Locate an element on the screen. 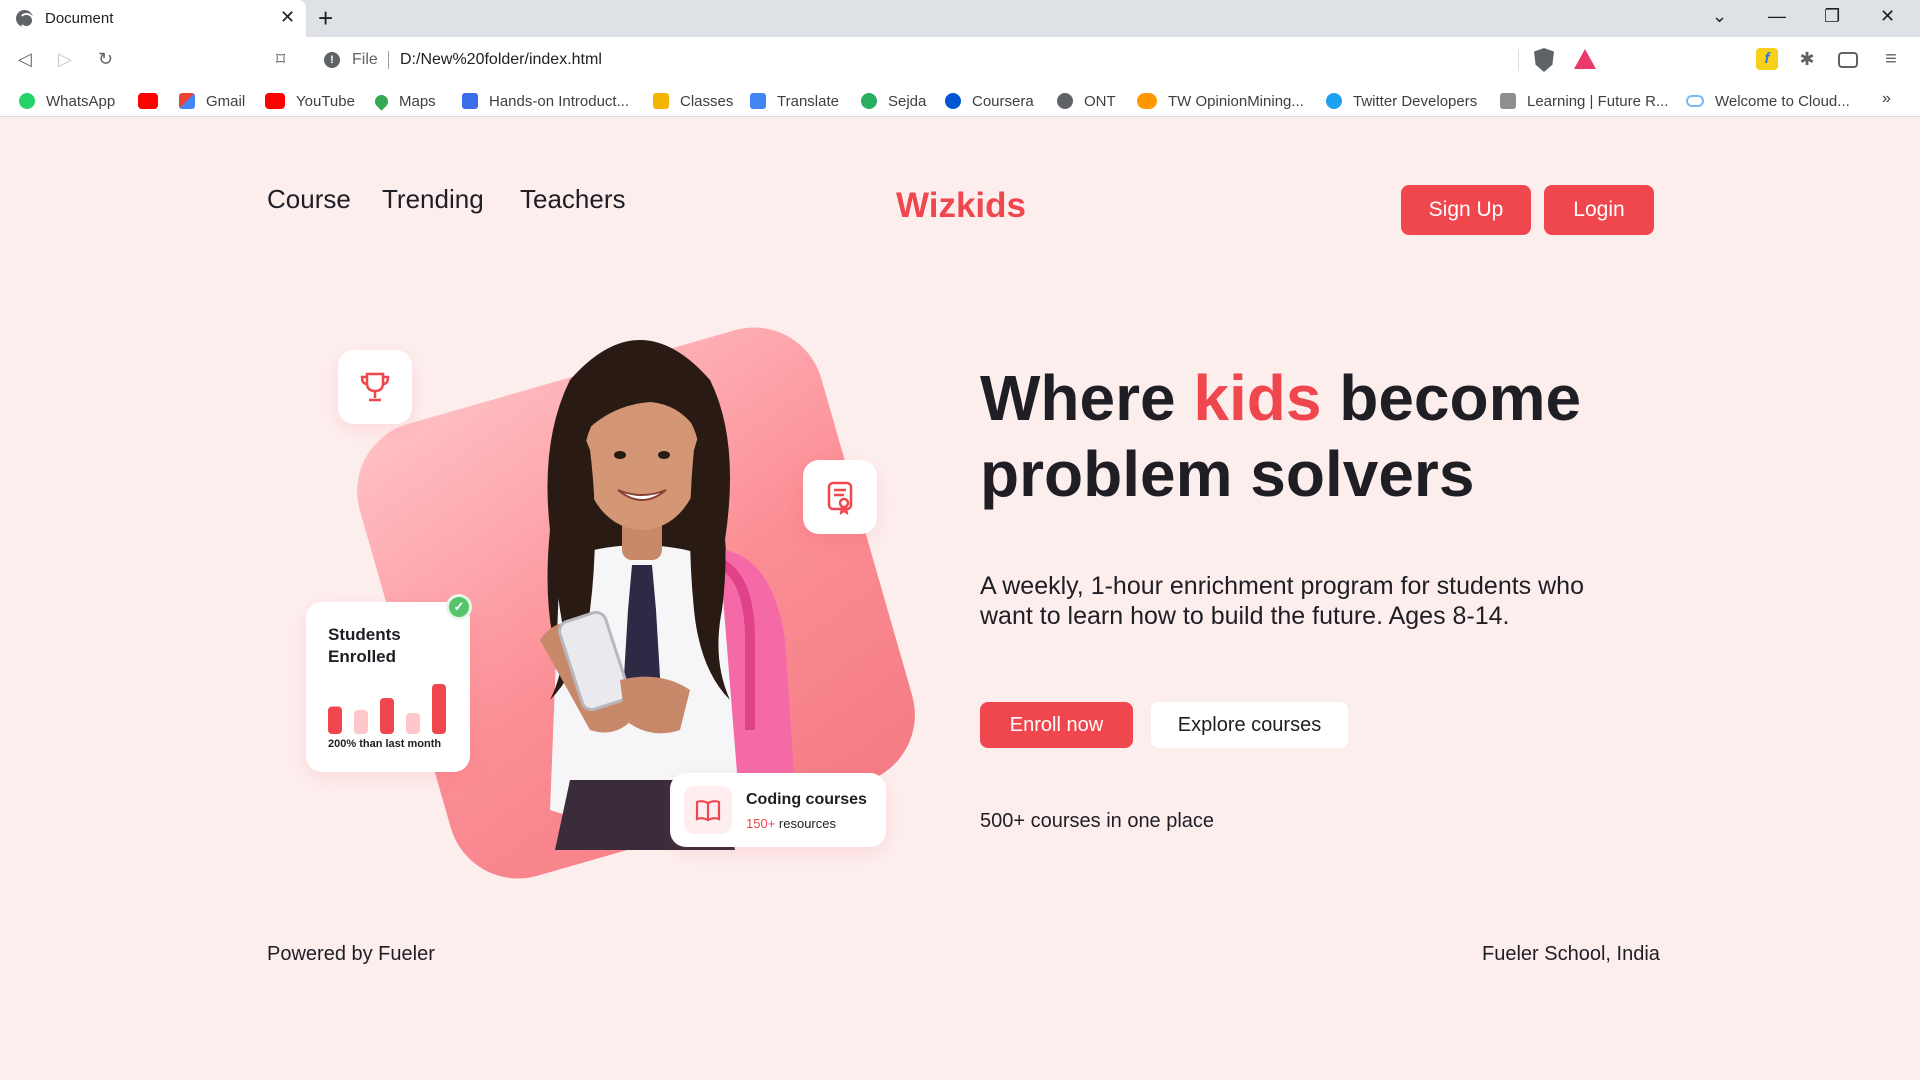 This screenshot has width=1920, height=1080. wallet-icon is located at coordinates (1848, 60).